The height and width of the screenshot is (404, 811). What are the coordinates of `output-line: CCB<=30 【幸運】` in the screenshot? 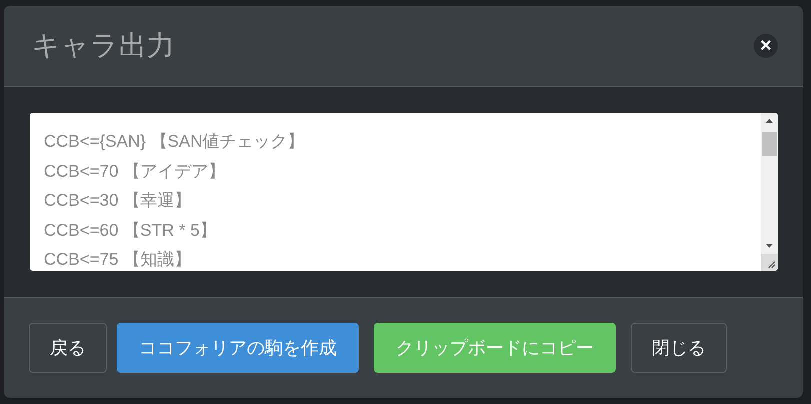 It's located at (118, 201).